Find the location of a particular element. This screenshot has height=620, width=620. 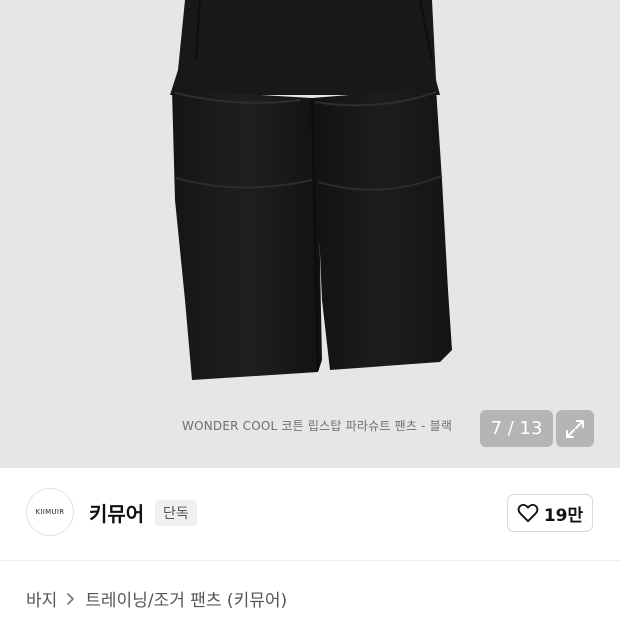

brand-name-link: 키뮤어 is located at coordinates (116, 512).